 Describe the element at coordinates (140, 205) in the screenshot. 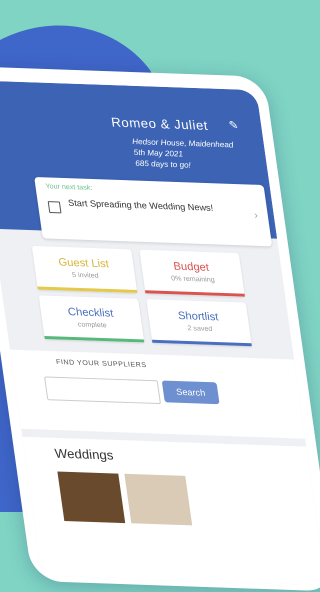

I see `task-text: Start Spreading the Wedding News!` at that location.